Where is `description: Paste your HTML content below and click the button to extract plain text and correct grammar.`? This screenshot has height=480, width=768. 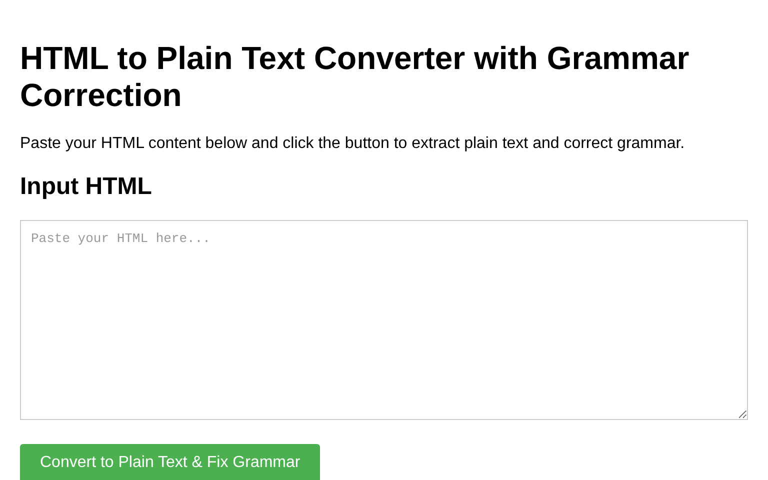
description: Paste your HTML content below and click the button to extract plain text and correct grammar. is located at coordinates (353, 144).